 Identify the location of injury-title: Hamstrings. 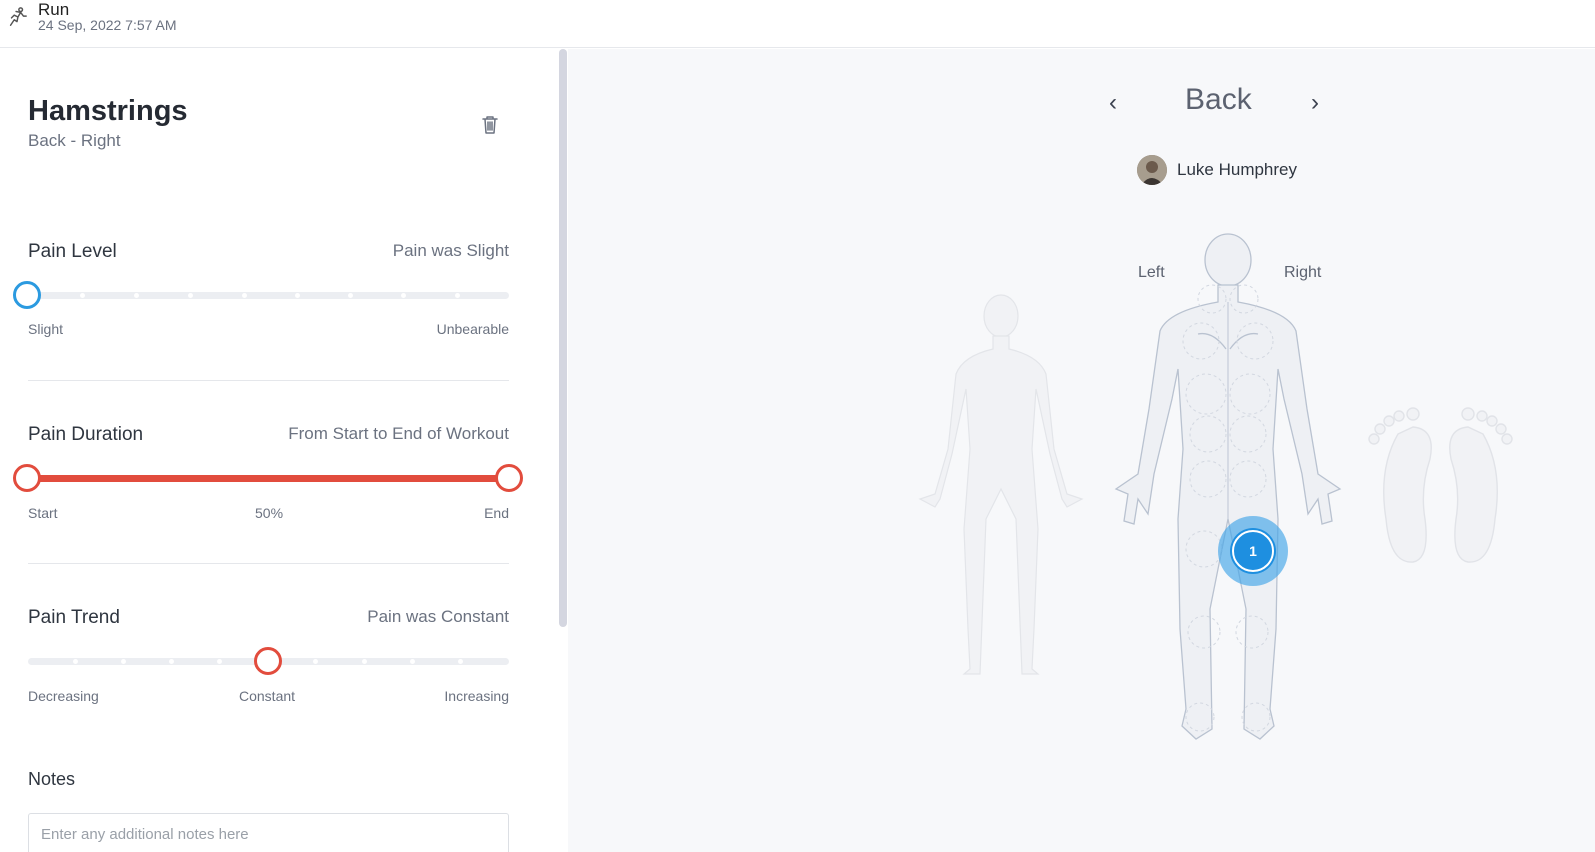
(108, 111).